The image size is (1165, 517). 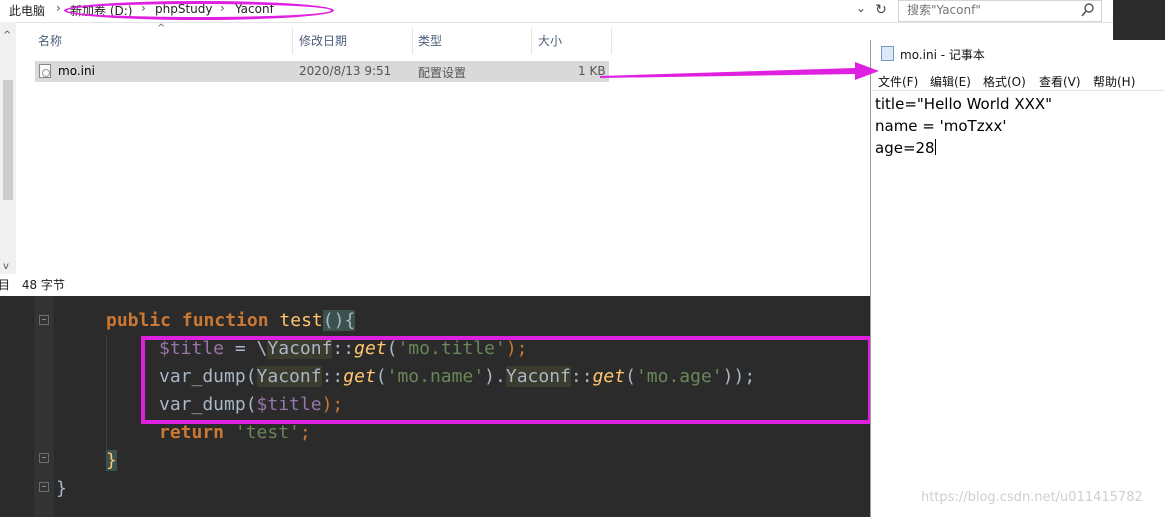 What do you see at coordinates (506, 380) in the screenshot?
I see `annotation-rectangle` at bounding box center [506, 380].